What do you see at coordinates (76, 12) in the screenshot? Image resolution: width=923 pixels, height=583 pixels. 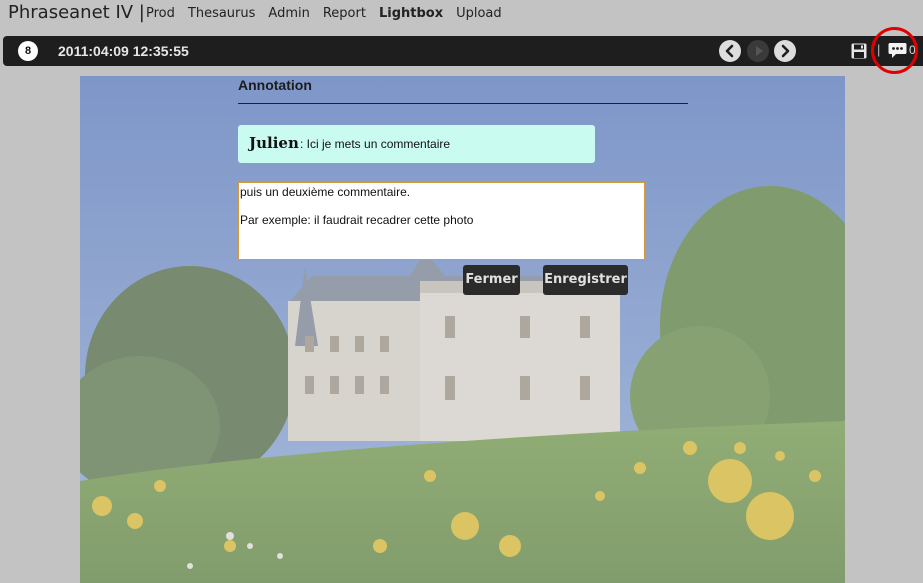 I see `app-title: Phraseanet IV |` at bounding box center [76, 12].